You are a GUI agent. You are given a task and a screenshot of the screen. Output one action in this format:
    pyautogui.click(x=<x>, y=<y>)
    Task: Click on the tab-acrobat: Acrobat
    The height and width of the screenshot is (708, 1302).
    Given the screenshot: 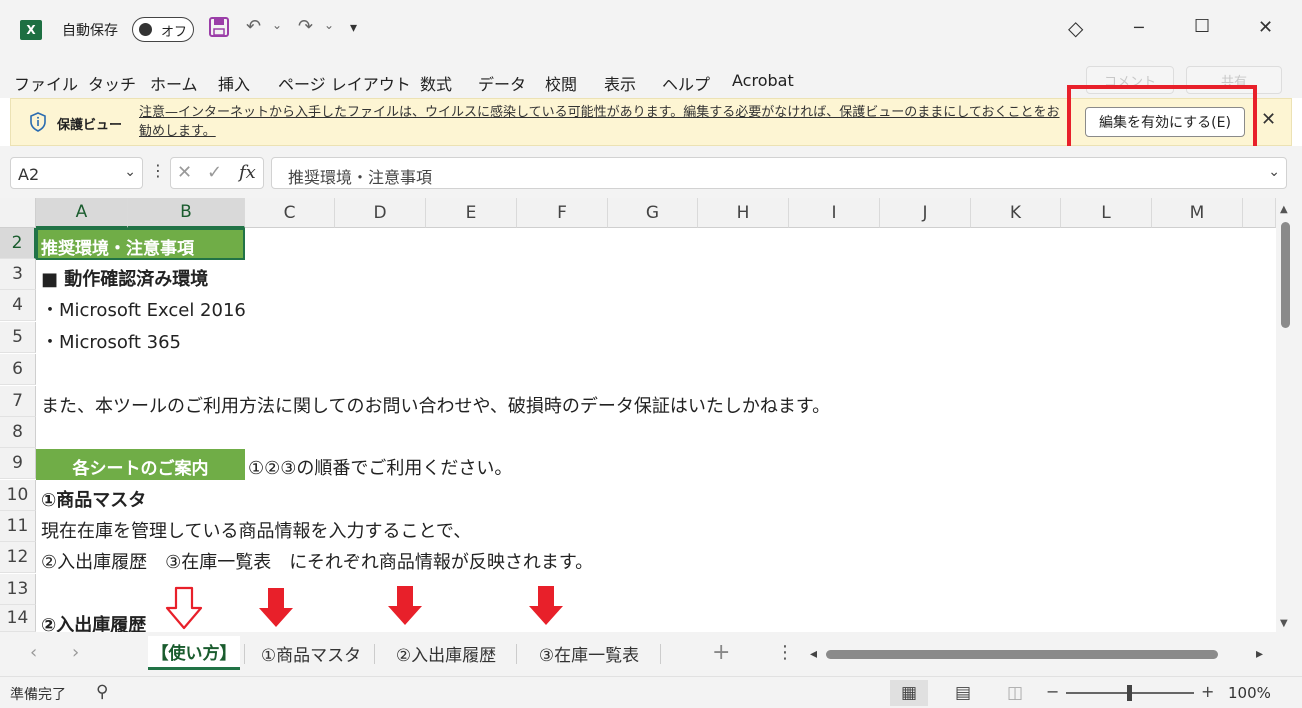 What is the action you would take?
    pyautogui.click(x=763, y=80)
    